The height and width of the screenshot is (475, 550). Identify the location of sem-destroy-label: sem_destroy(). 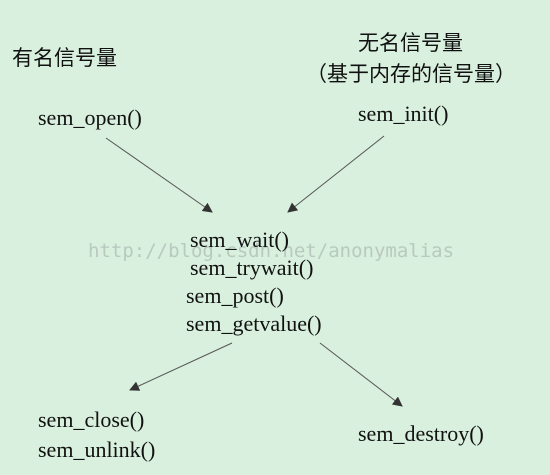
(421, 433).